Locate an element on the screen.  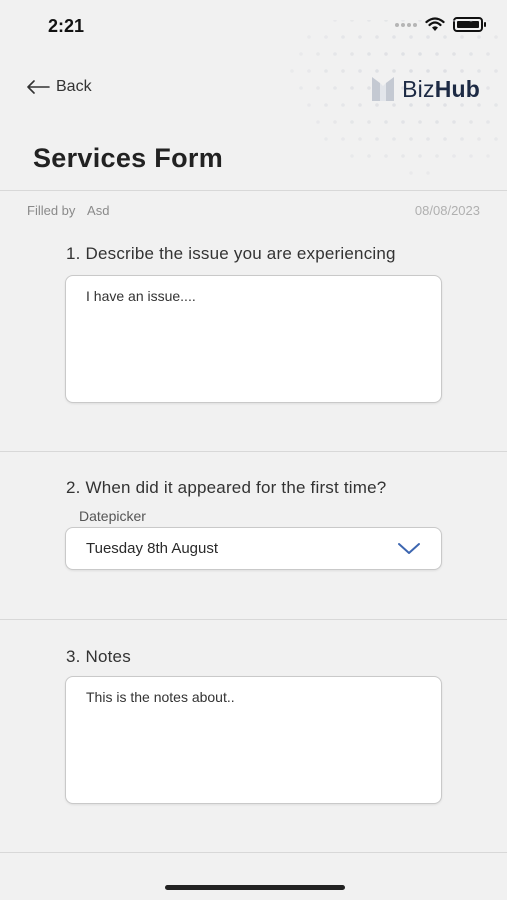
filled-by-value: Asd is located at coordinates (98, 210).